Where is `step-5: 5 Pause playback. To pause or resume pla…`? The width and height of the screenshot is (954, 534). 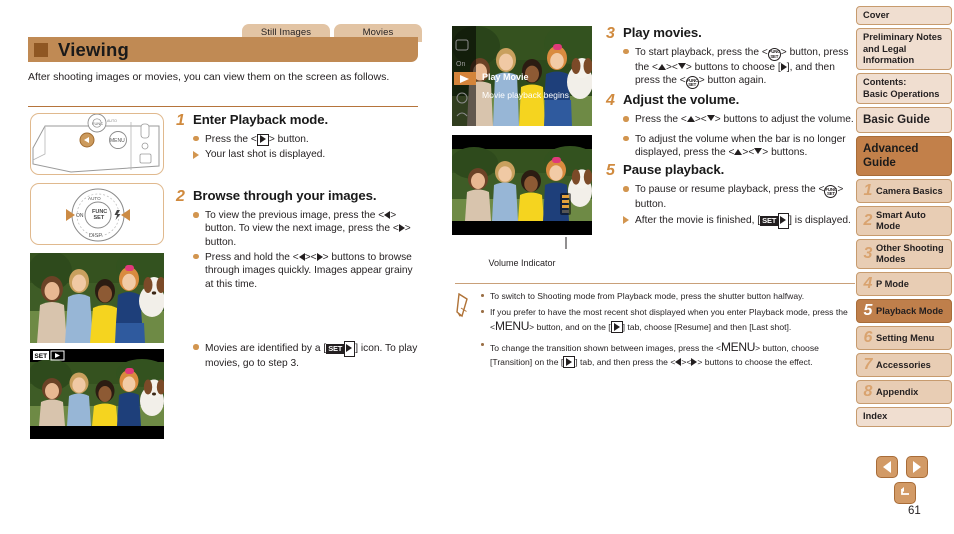 step-5: 5 Pause playback. To pause or resume pla… is located at coordinates (731, 195).